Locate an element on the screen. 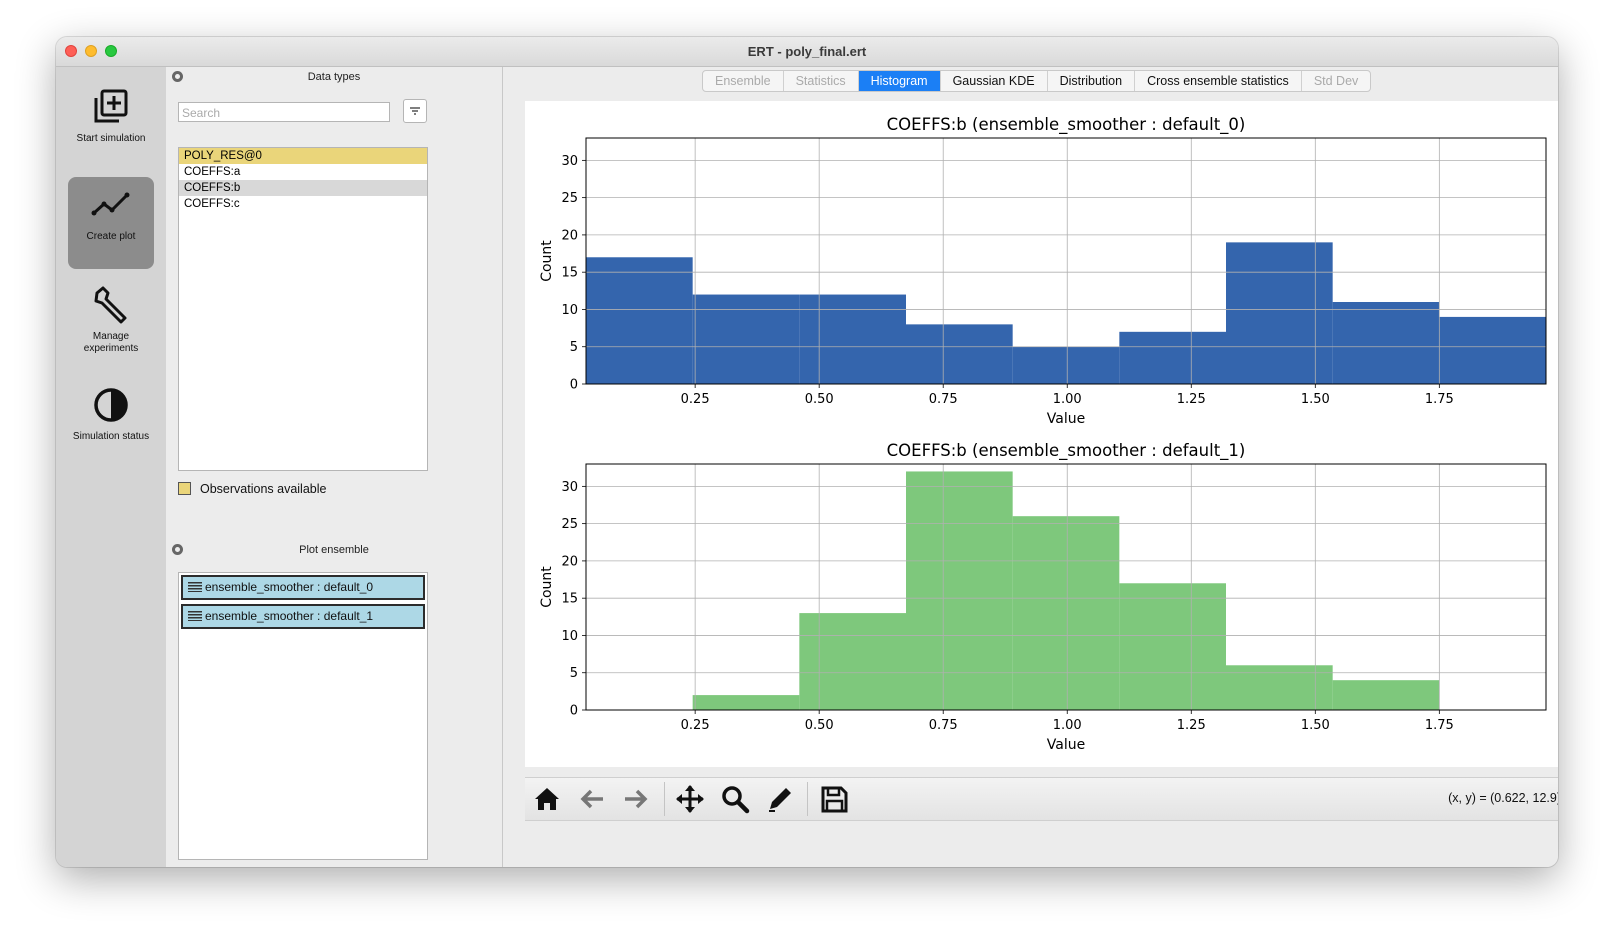 The image size is (1612, 940). x-tick-label: 0.75 is located at coordinates (943, 725).